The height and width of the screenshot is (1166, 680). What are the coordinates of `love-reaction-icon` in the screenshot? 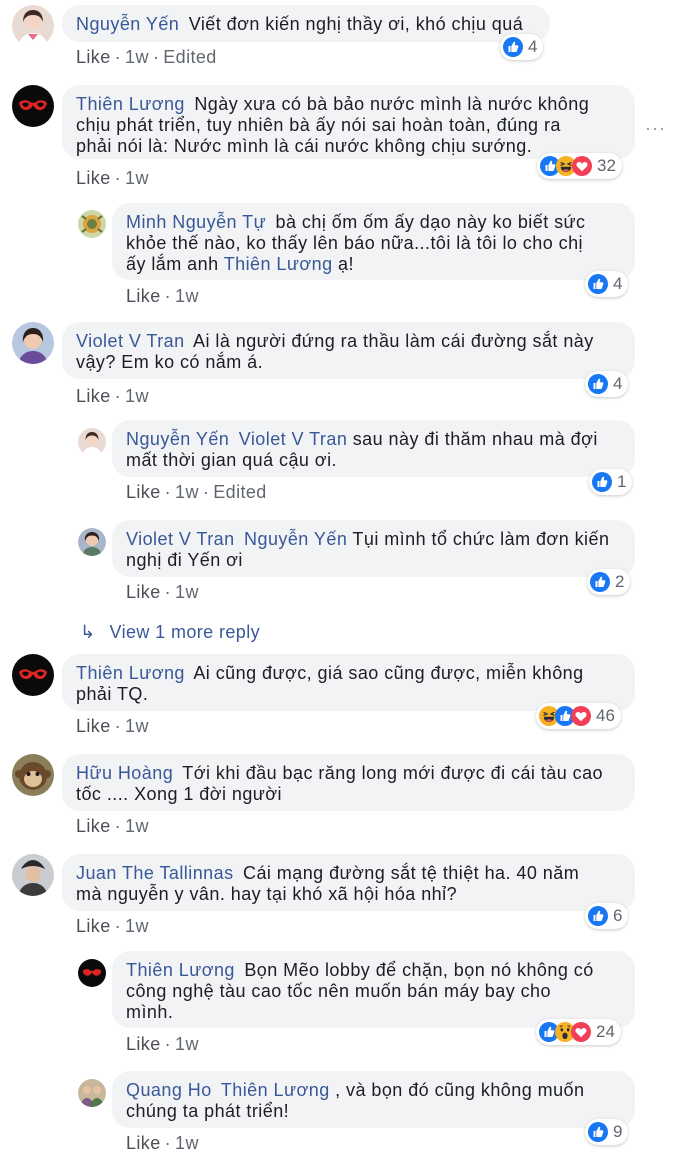 It's located at (581, 716).